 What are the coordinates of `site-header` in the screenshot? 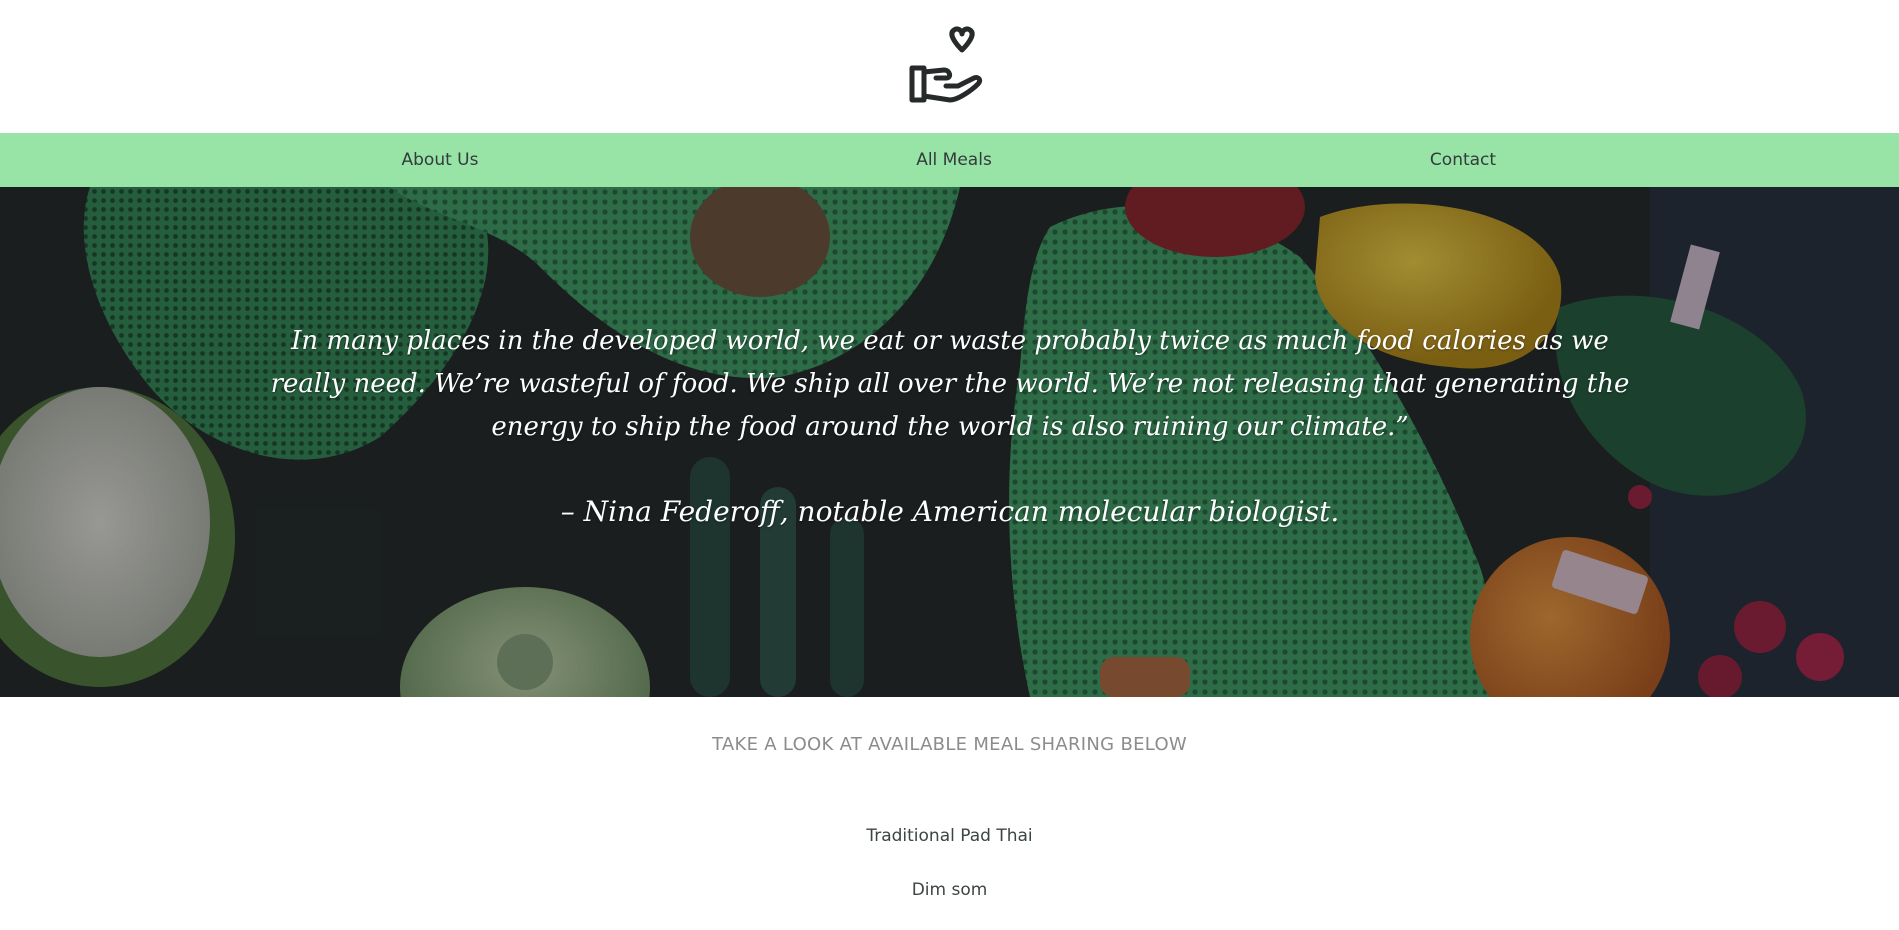 It's located at (949, 66).